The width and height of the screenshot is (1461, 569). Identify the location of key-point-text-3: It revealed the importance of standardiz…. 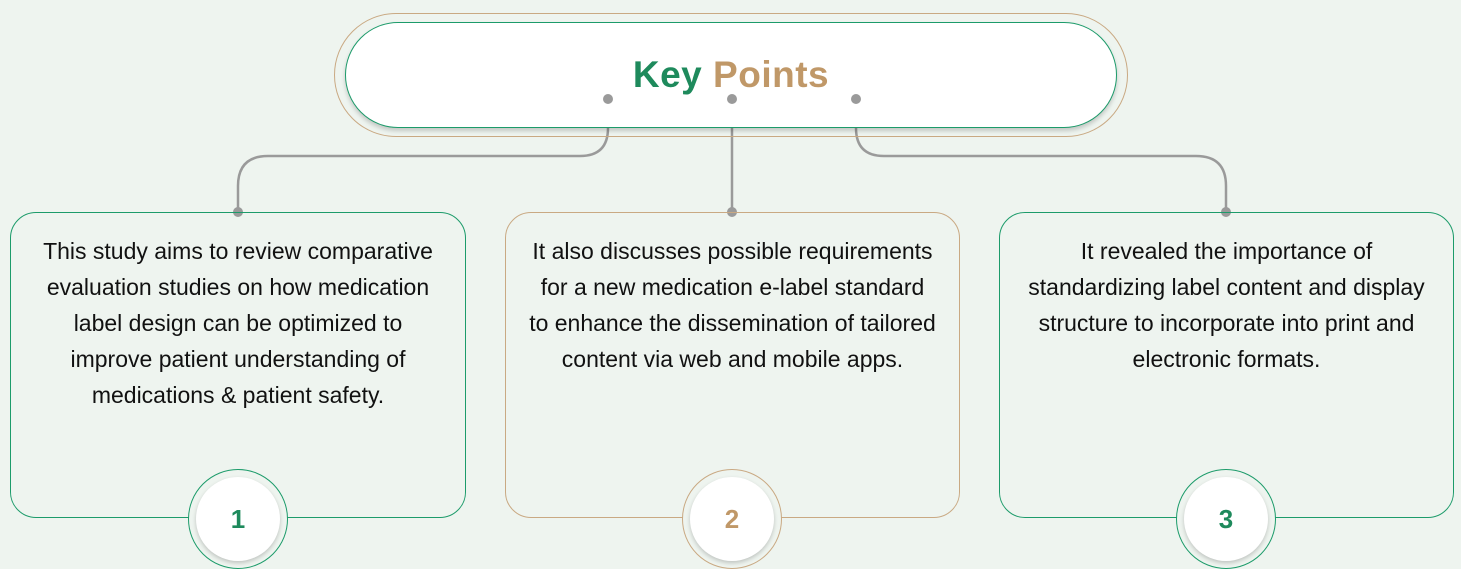
(1226, 305).